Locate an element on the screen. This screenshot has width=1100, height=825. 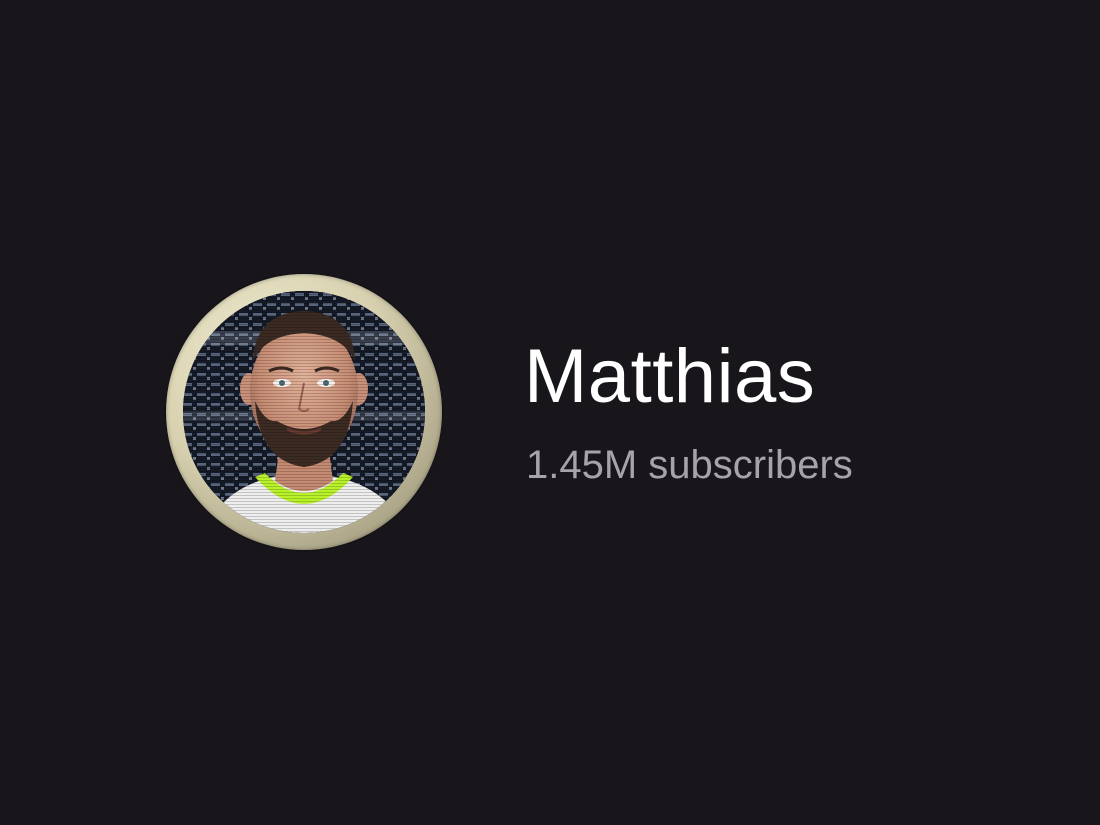
channel-name: Matthias is located at coordinates (669, 377).